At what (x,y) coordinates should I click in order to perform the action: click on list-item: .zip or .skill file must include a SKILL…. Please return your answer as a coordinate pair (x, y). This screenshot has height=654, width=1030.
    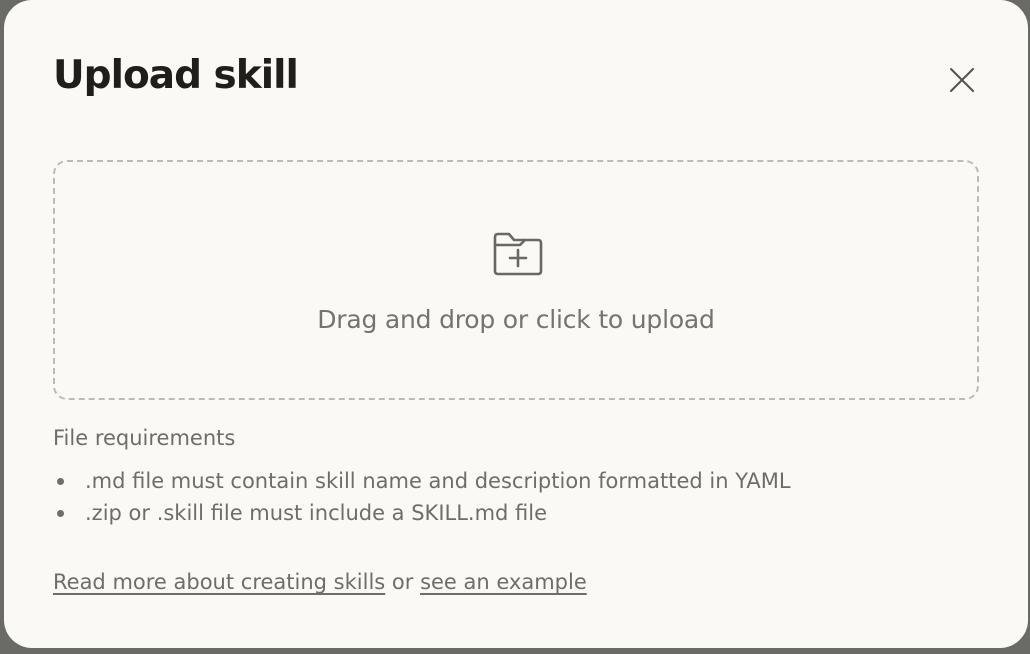
    Looking at the image, I should click on (422, 513).